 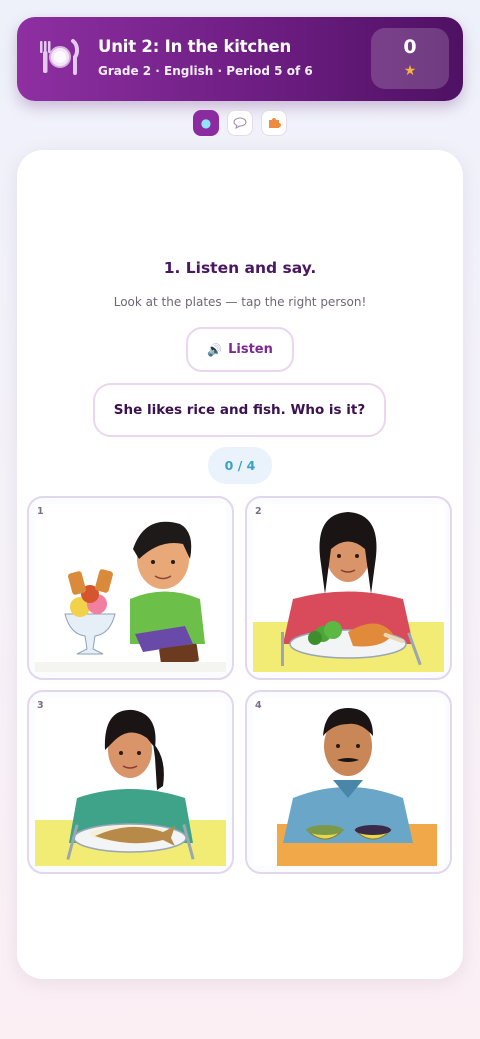 I want to click on puzzle-icon, so click(x=275, y=123).